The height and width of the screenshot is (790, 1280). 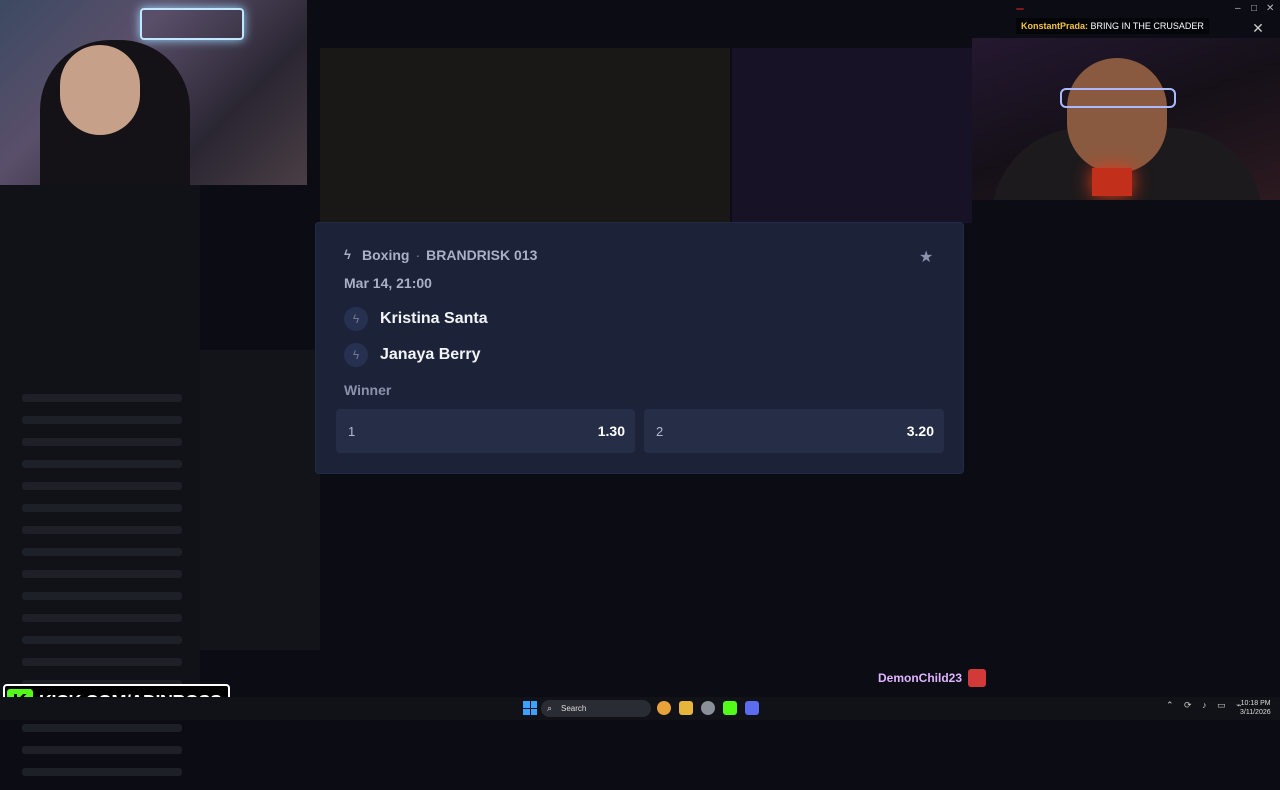 What do you see at coordinates (386, 255) in the screenshot?
I see `sport-label: Boxing` at bounding box center [386, 255].